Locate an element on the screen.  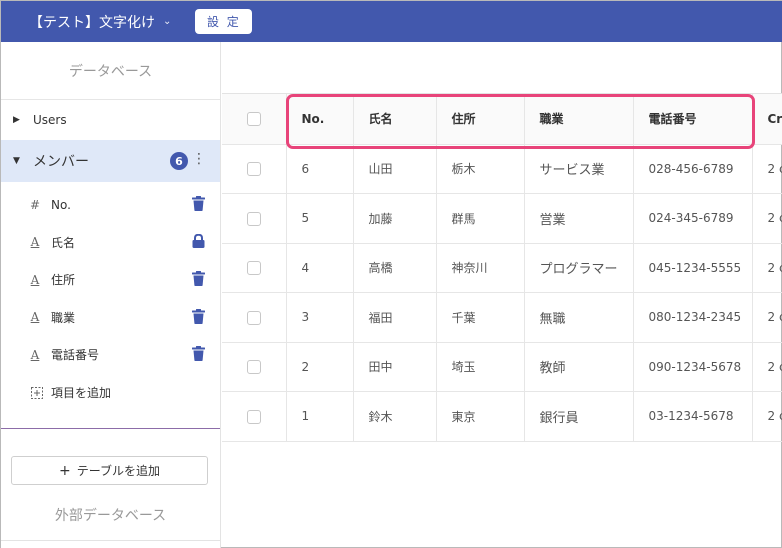
cell-phone: 045-1234-5555 is located at coordinates (693, 268).